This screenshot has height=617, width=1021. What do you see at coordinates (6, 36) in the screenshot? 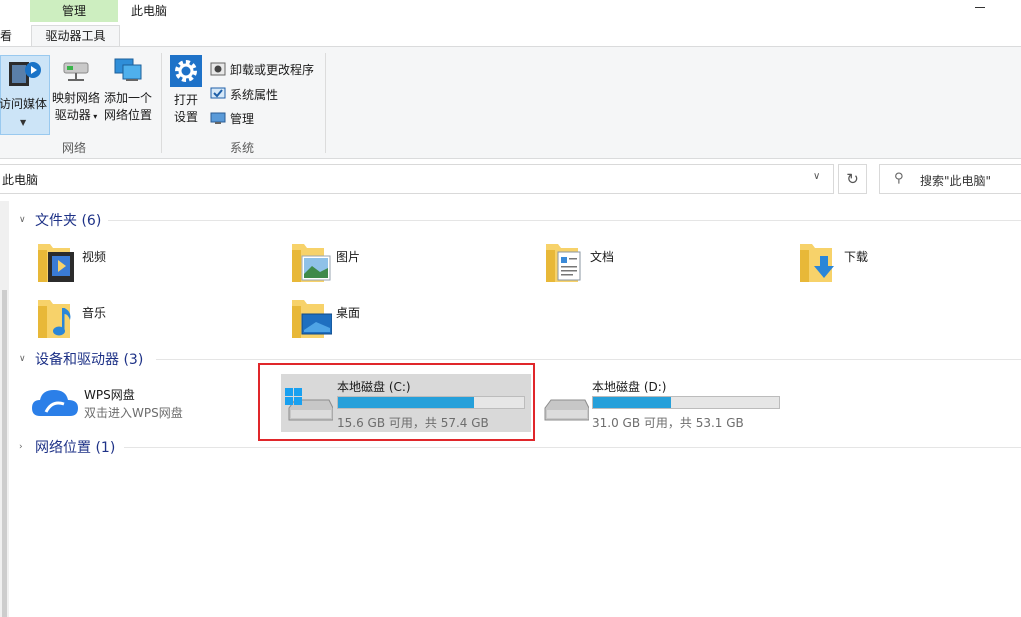
I see `tab-view: 看` at bounding box center [6, 36].